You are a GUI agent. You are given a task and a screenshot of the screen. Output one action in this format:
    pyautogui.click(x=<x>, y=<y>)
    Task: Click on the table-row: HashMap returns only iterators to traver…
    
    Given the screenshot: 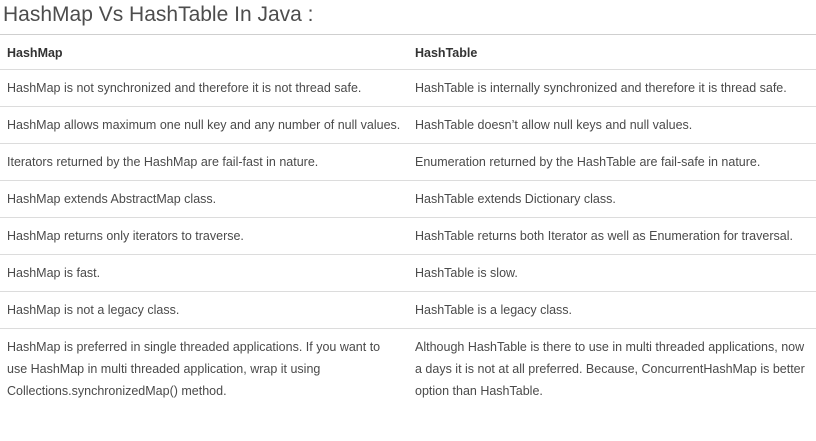 What is the action you would take?
    pyautogui.click(x=408, y=236)
    